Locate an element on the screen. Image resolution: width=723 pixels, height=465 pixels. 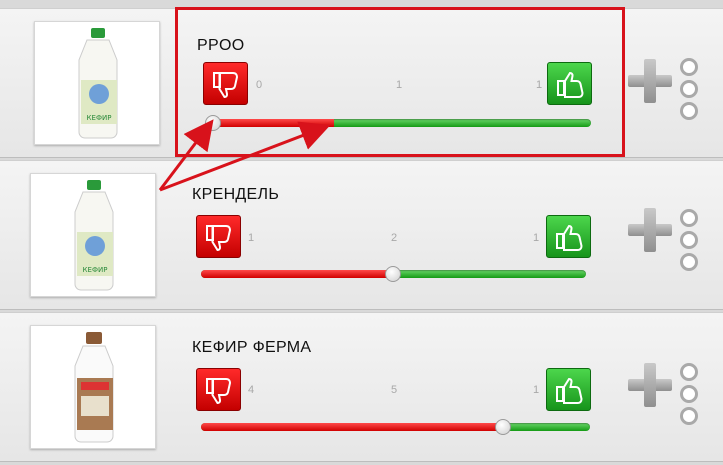
product-image is located at coordinates (93, 387).